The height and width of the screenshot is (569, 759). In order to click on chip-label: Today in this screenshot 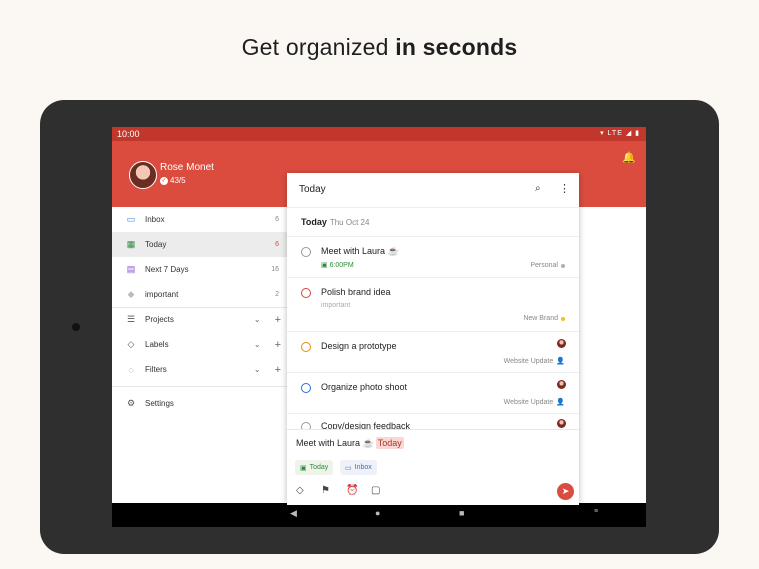, I will do `click(319, 467)`.